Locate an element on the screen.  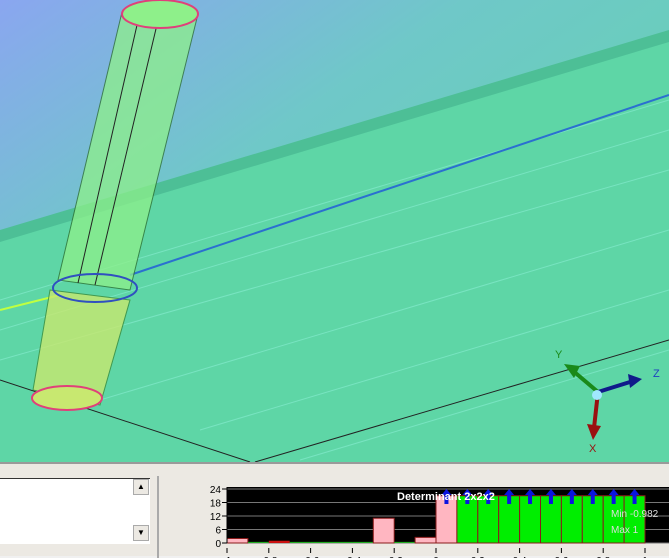
z-axis-label: Z is located at coordinates (656, 374).